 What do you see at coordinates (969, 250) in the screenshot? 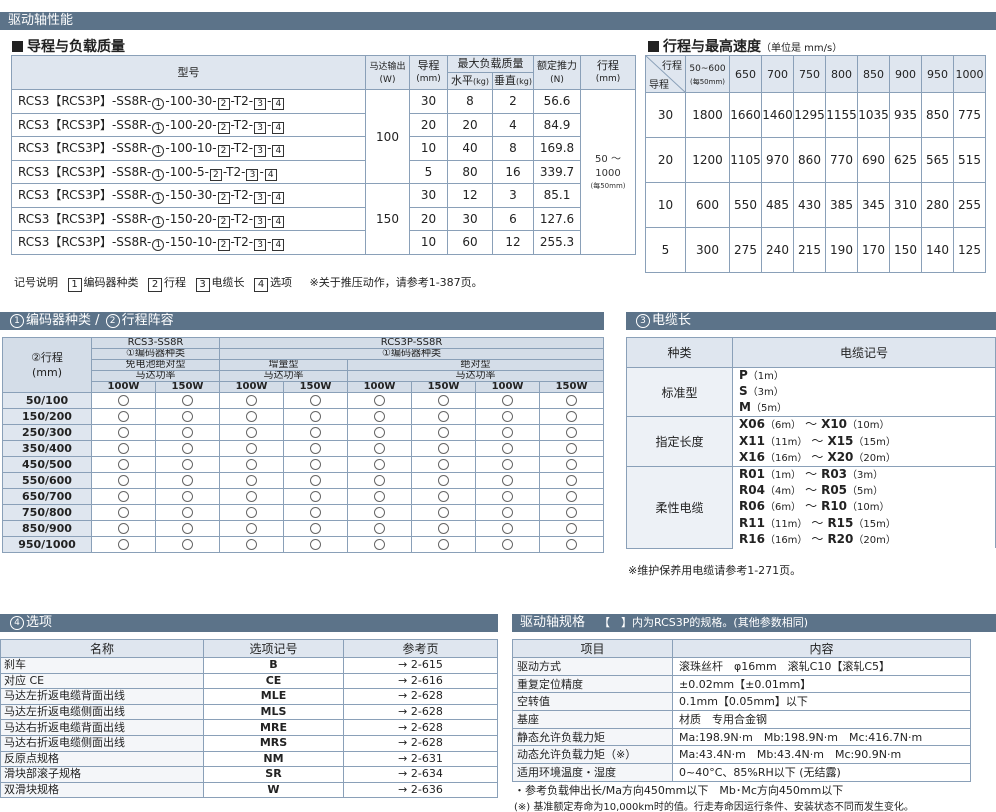
I see `speed-value-cell: 125` at bounding box center [969, 250].